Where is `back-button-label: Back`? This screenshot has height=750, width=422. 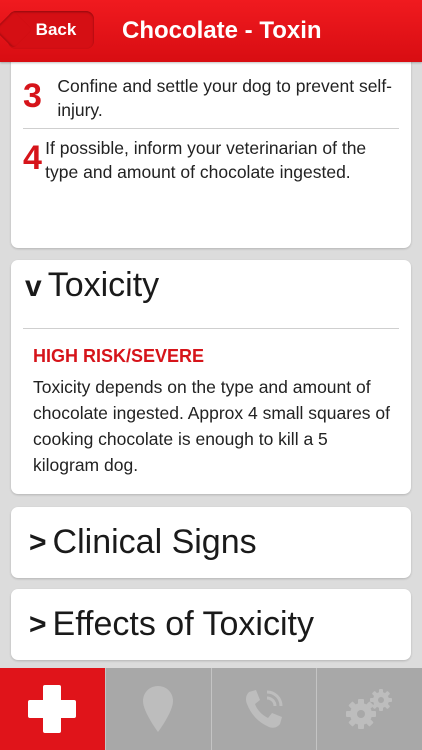 back-button-label: Back is located at coordinates (56, 29).